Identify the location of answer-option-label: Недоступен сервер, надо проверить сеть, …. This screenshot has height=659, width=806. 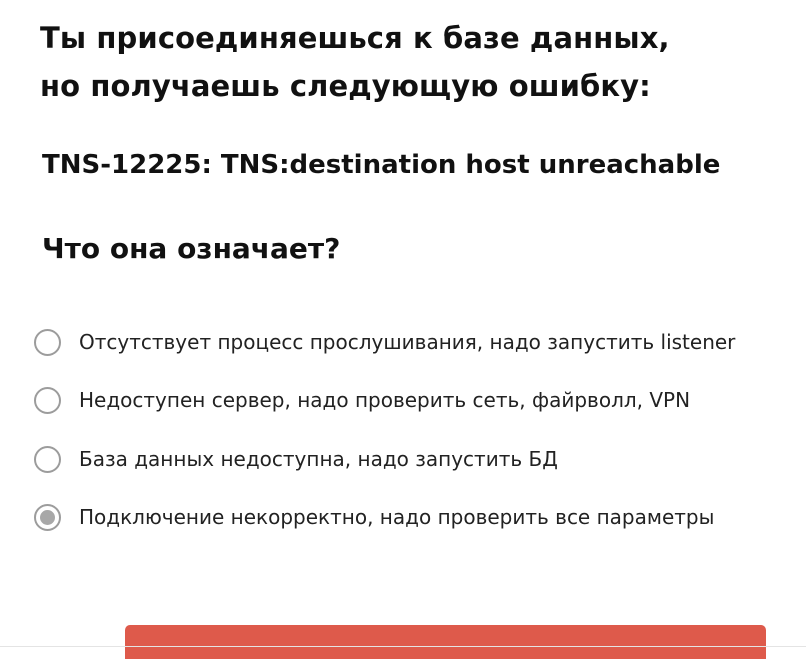
(385, 400).